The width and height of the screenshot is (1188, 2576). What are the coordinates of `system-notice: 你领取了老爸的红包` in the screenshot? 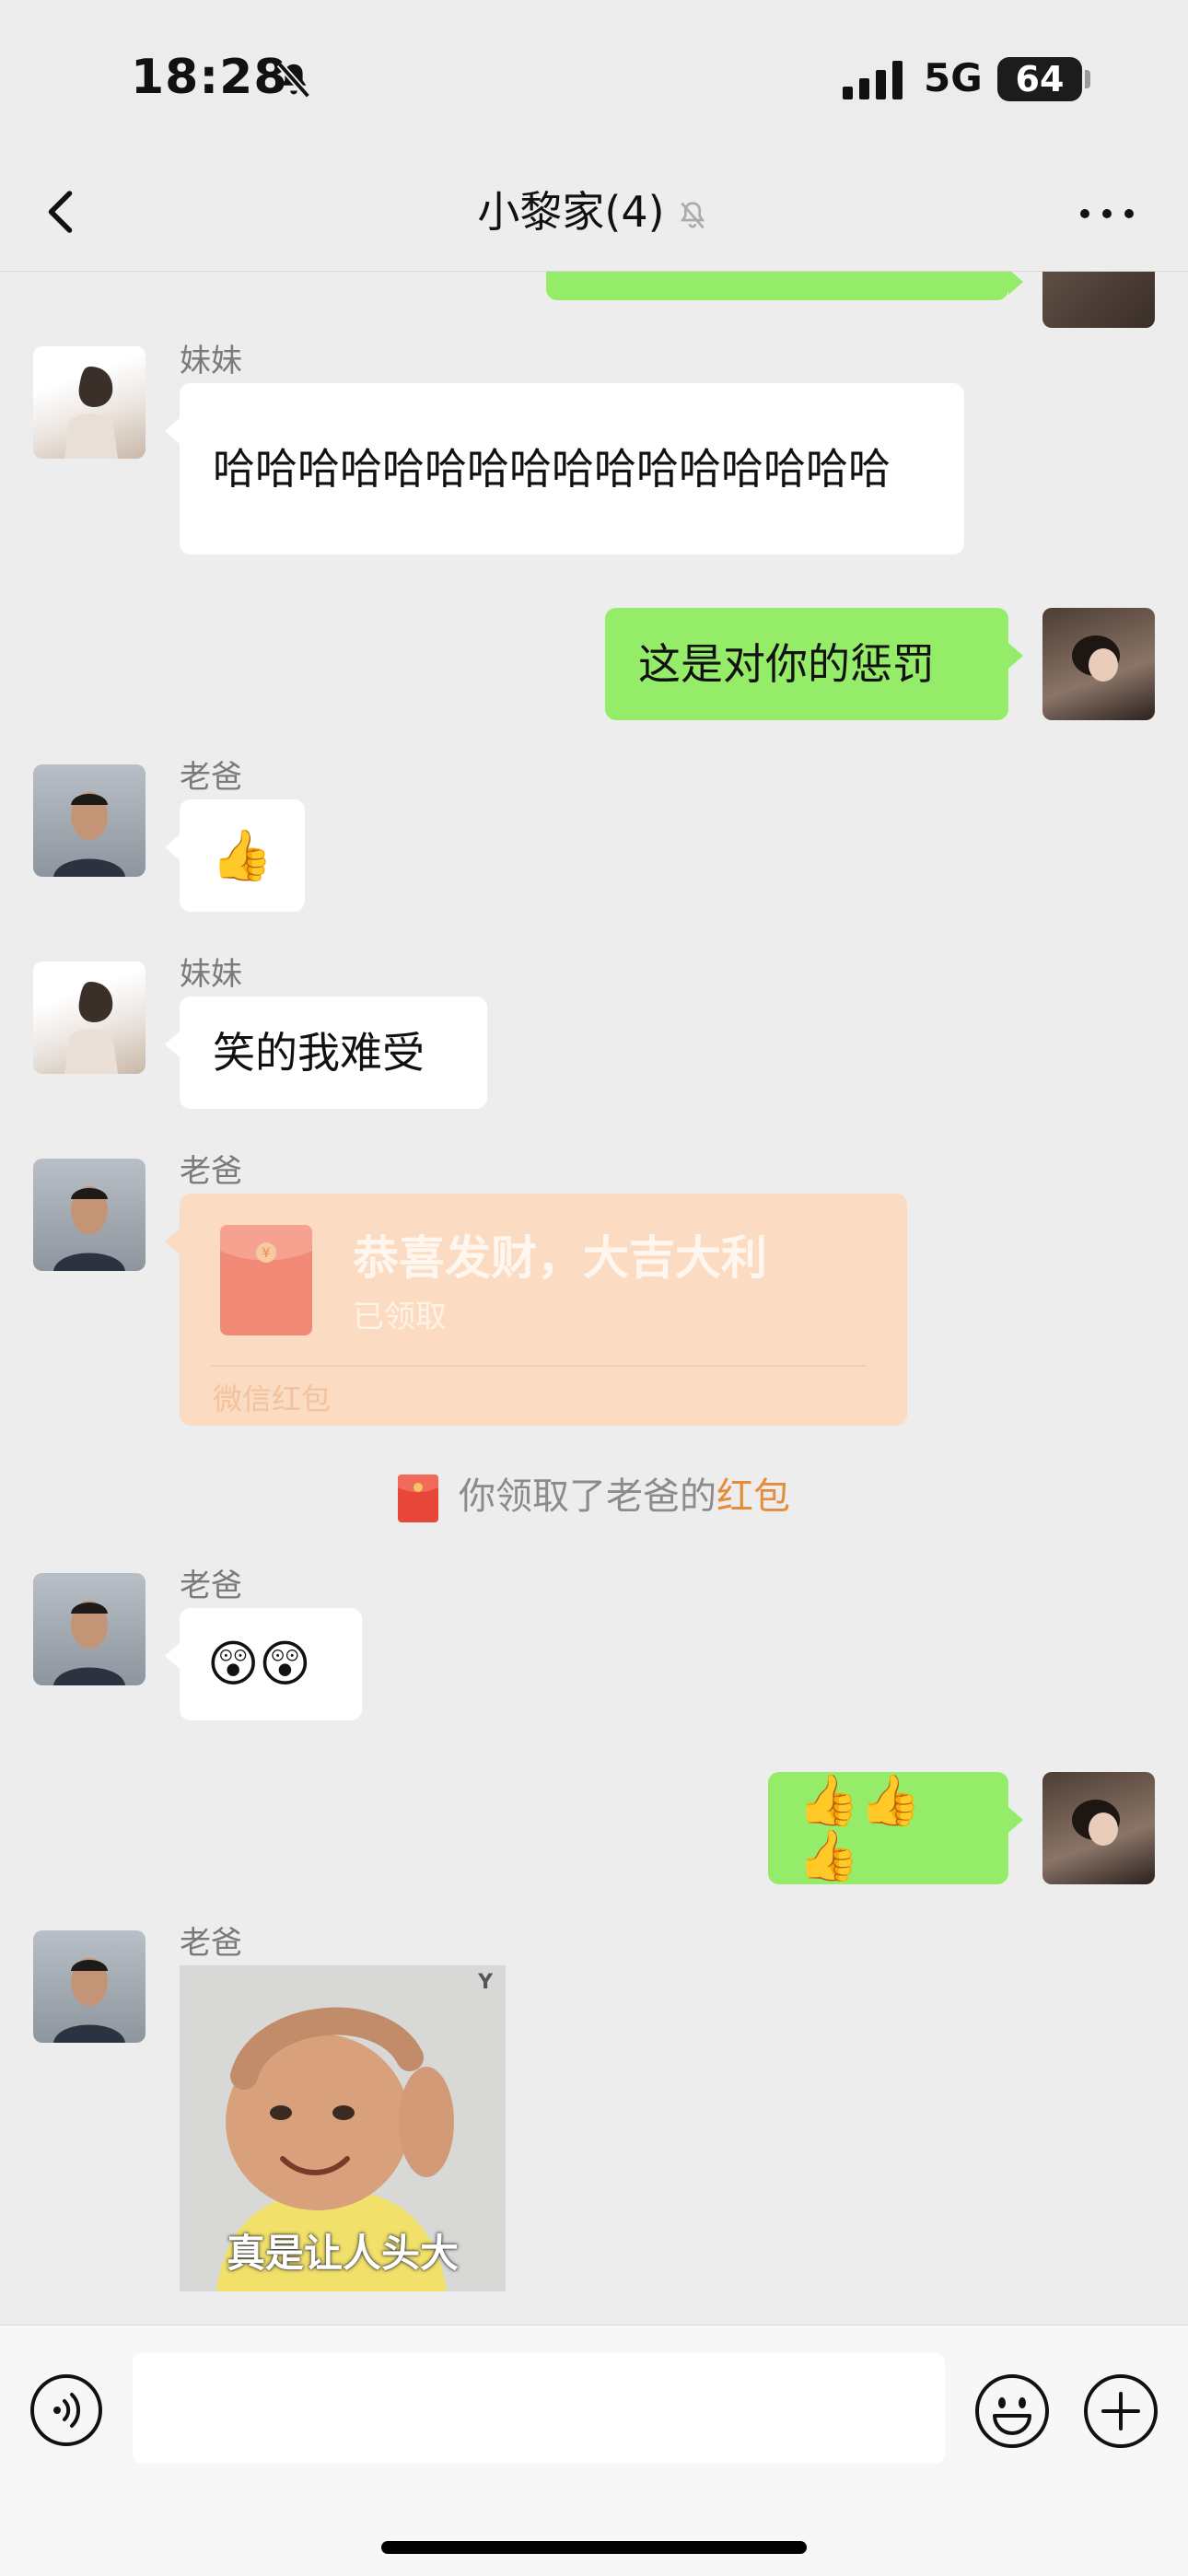 It's located at (594, 1494).